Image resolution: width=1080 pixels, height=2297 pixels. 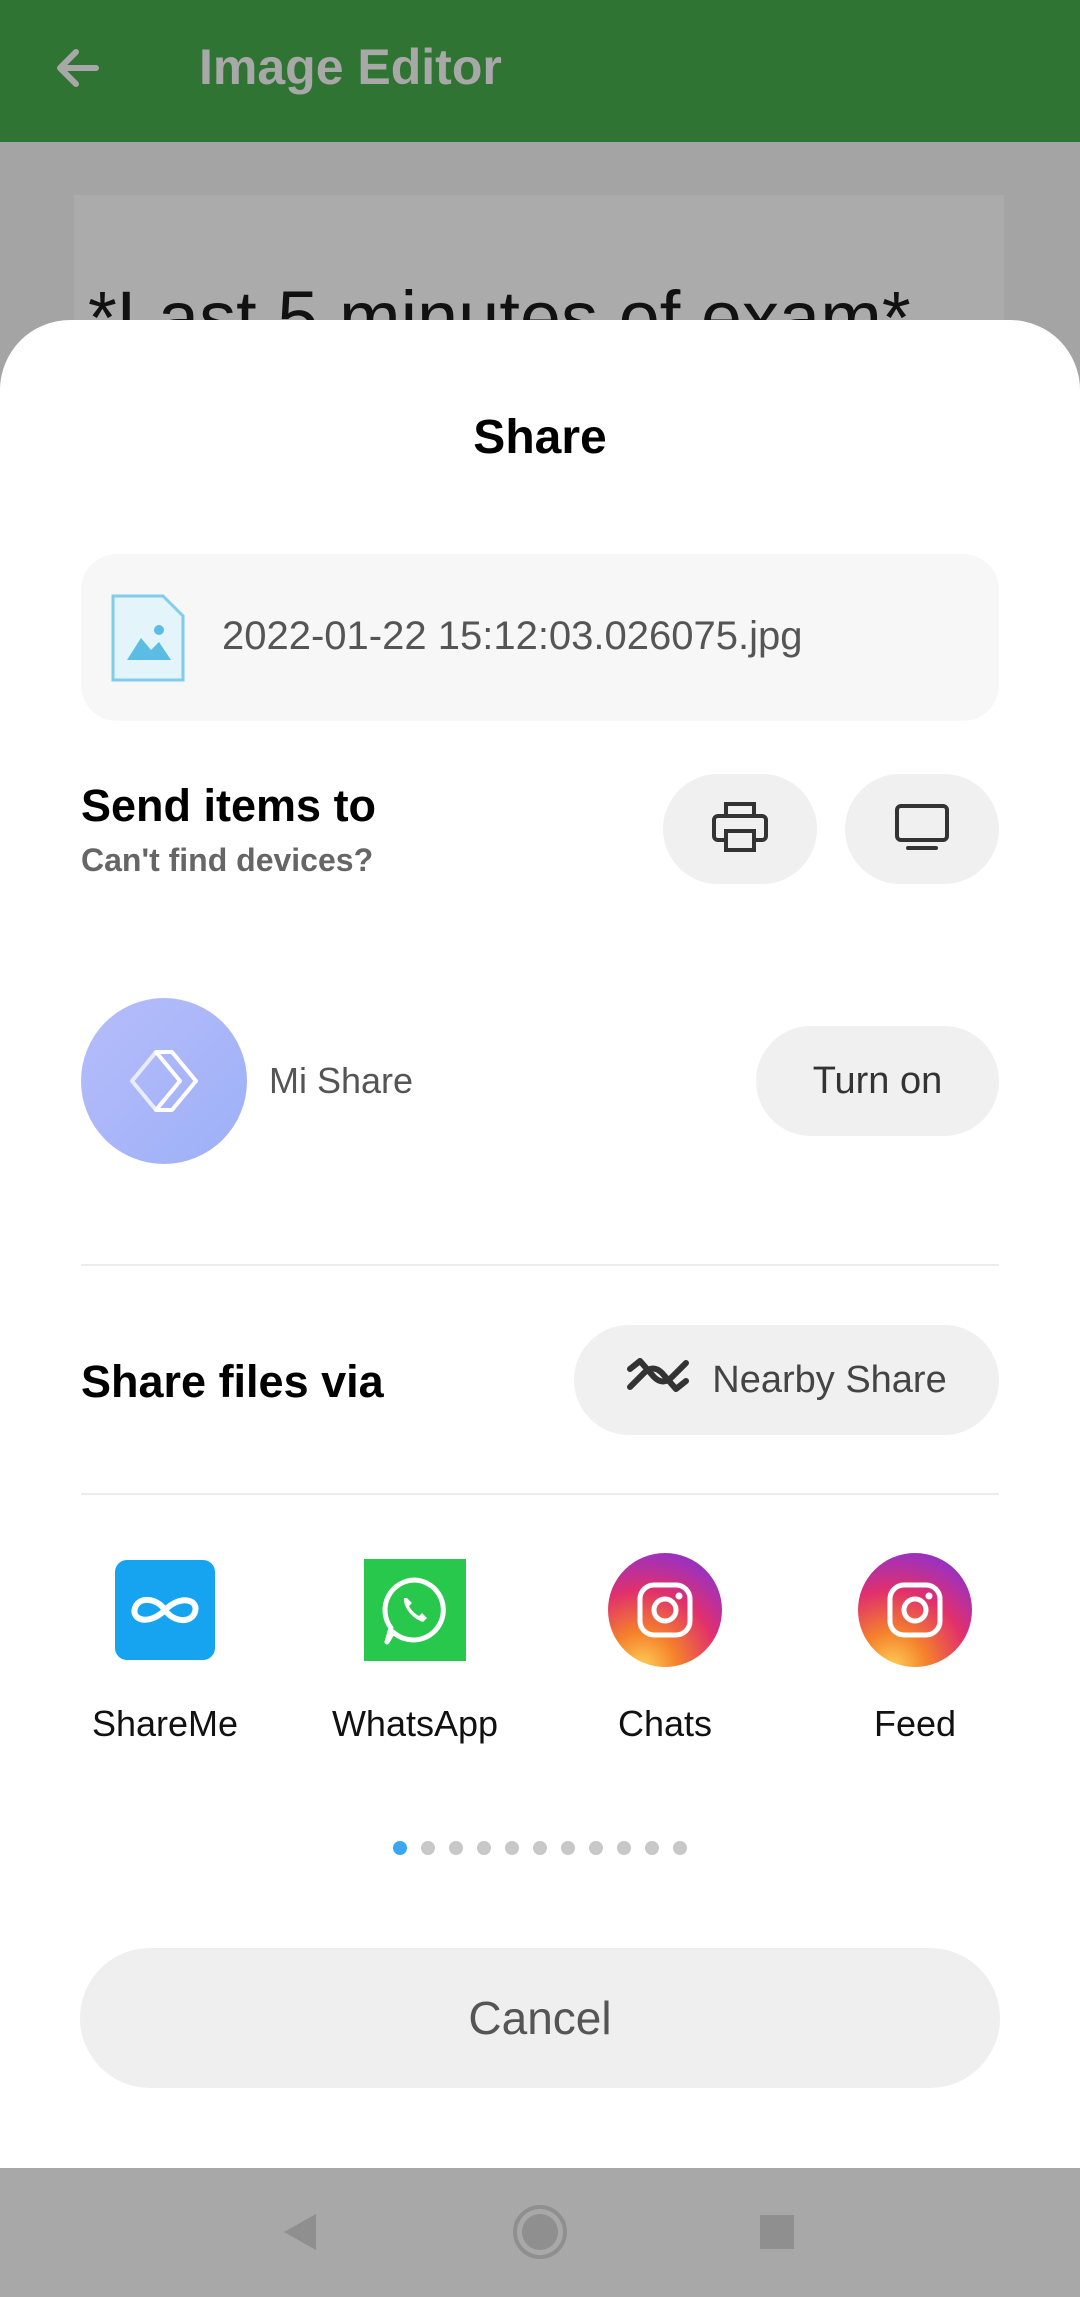 I want to click on turn-on-button: Turn on, so click(x=877, y=1081).